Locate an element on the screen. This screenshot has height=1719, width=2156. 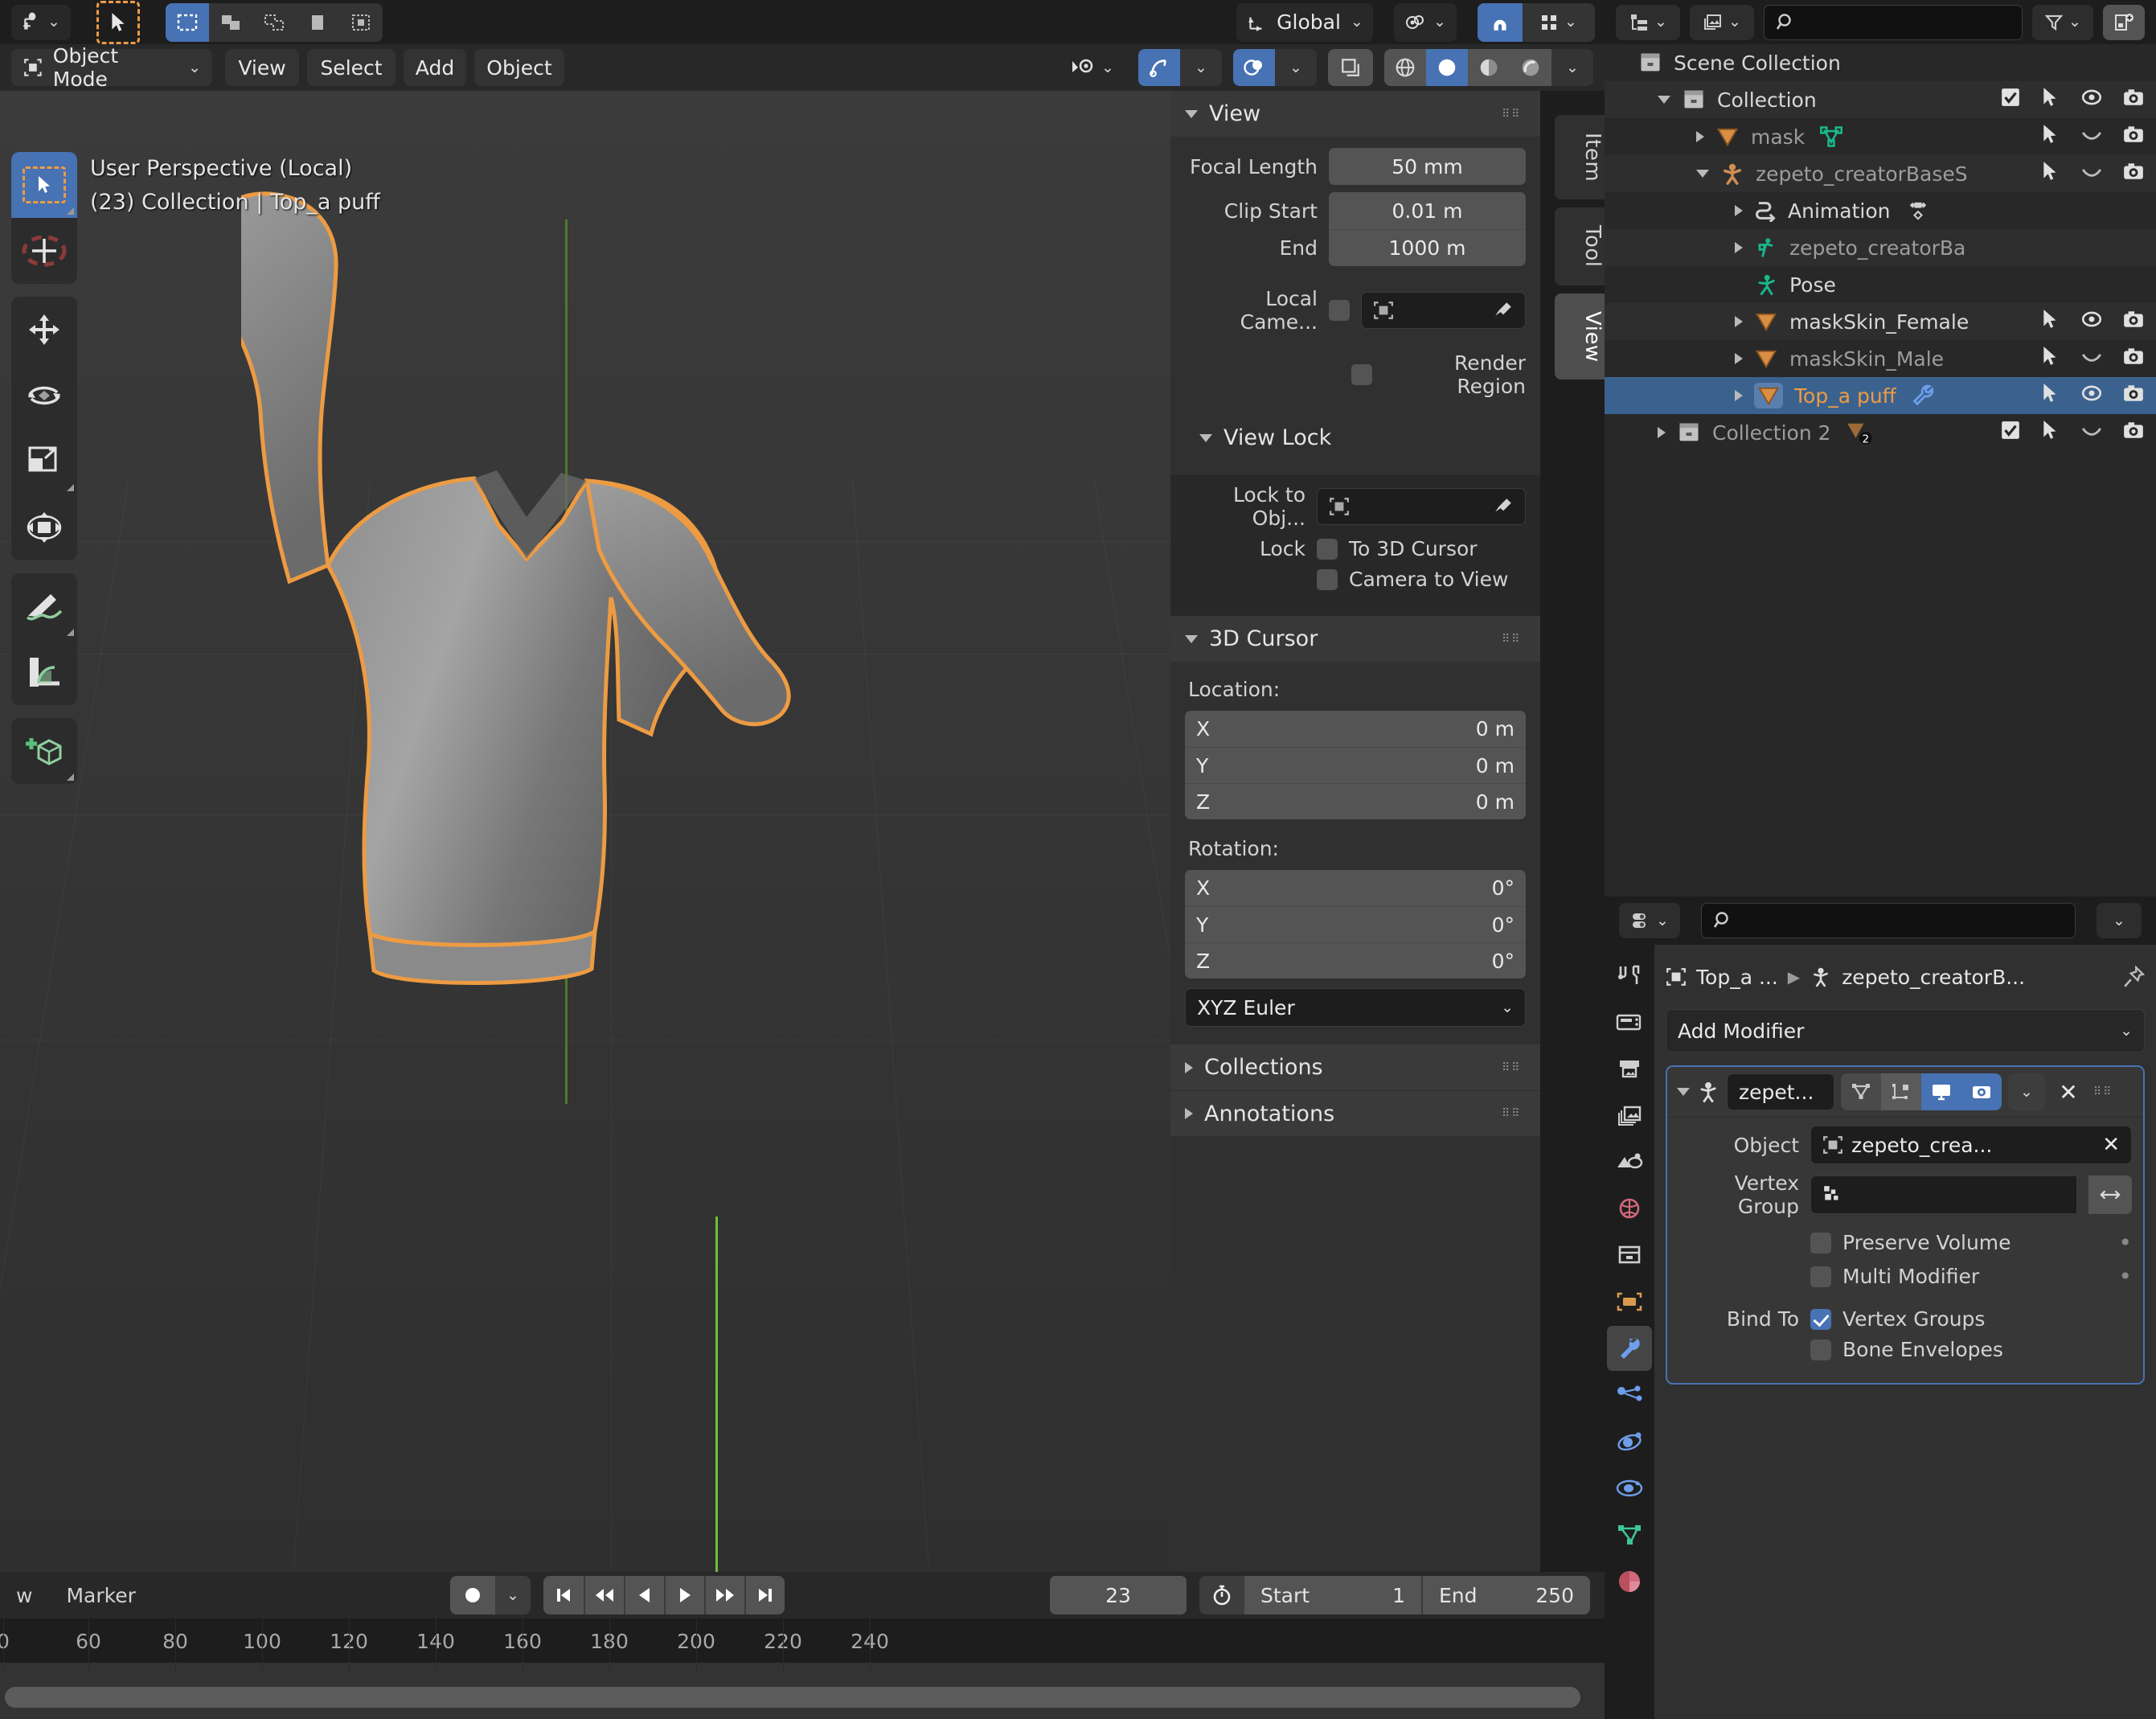
transport-controls is located at coordinates (664, 1595).